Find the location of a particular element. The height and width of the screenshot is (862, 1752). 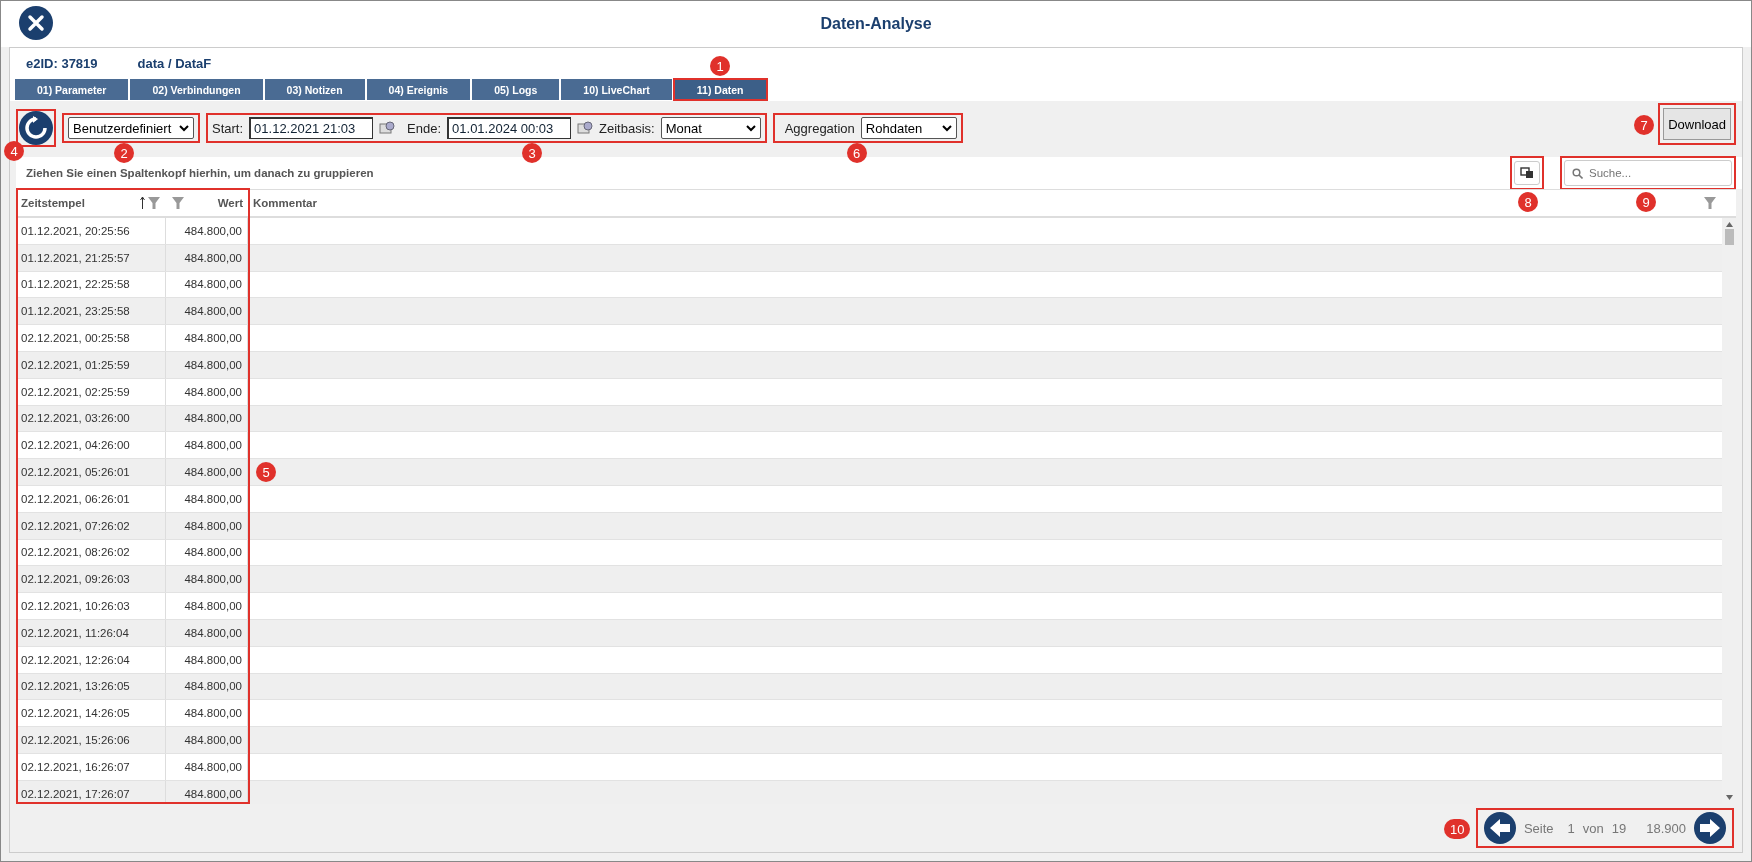

timestamp-cell: 02.12.2021, 08:26:02 is located at coordinates (91, 552).